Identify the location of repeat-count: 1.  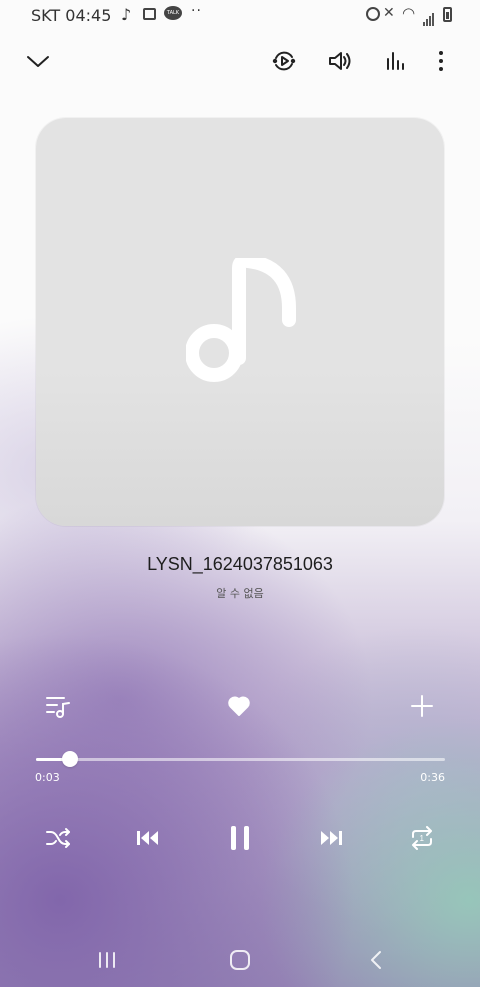
(422, 838).